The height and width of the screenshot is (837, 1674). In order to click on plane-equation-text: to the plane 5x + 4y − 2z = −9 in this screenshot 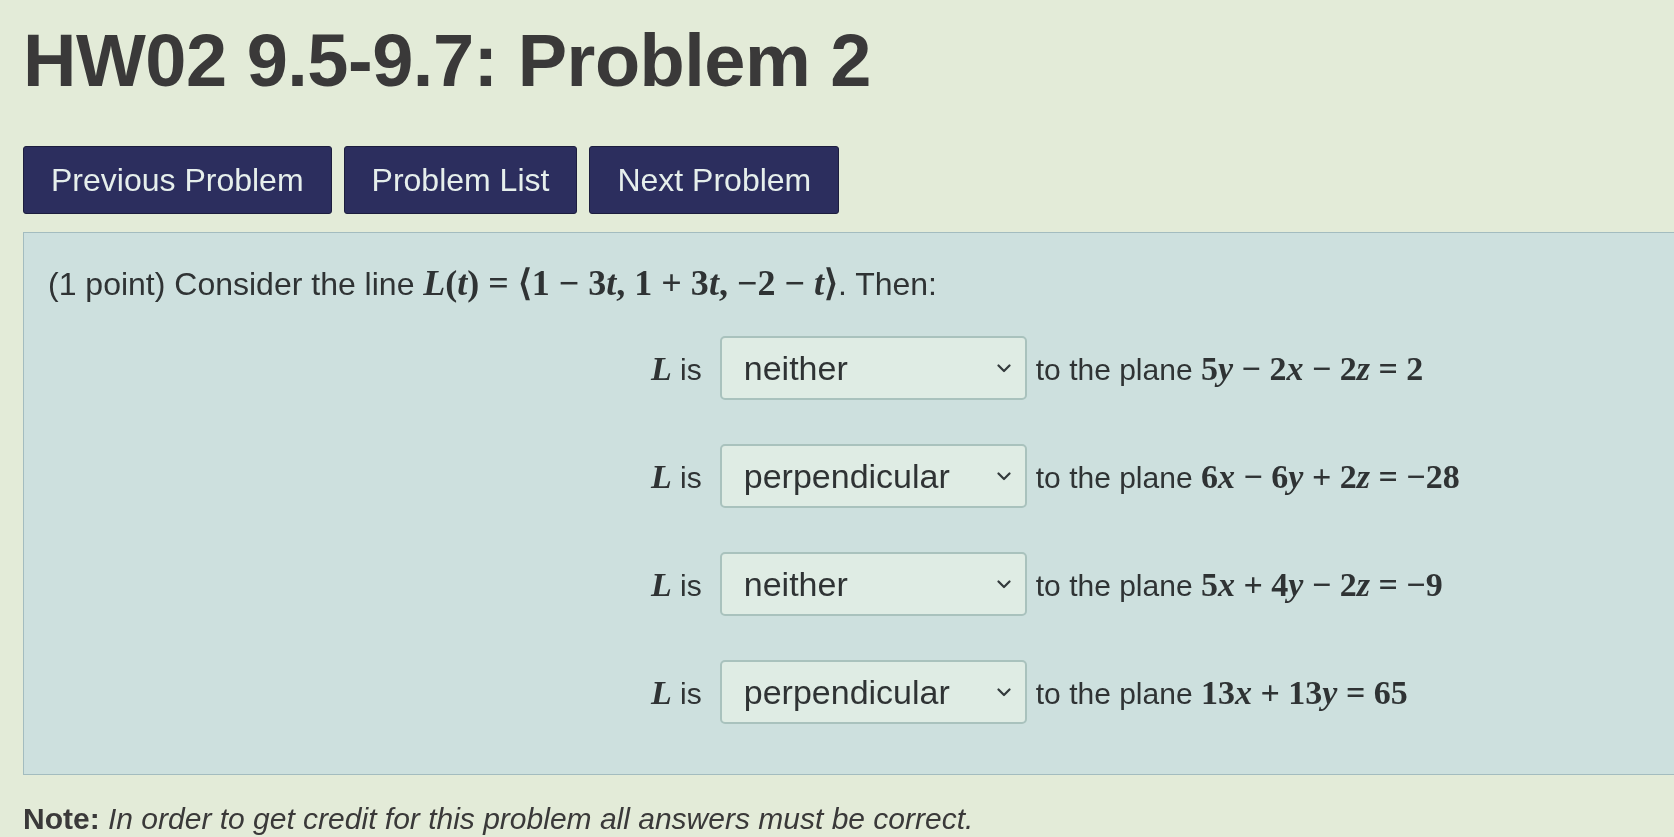, I will do `click(1239, 584)`.